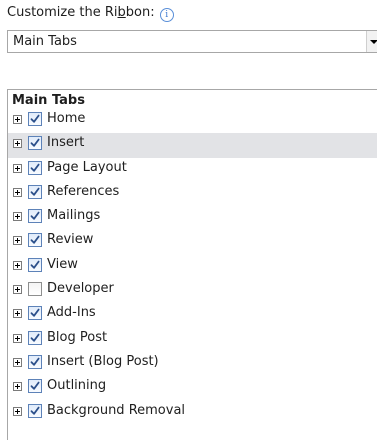 The width and height of the screenshot is (377, 440). Describe the element at coordinates (166, 15) in the screenshot. I see `info-icon: i` at that location.